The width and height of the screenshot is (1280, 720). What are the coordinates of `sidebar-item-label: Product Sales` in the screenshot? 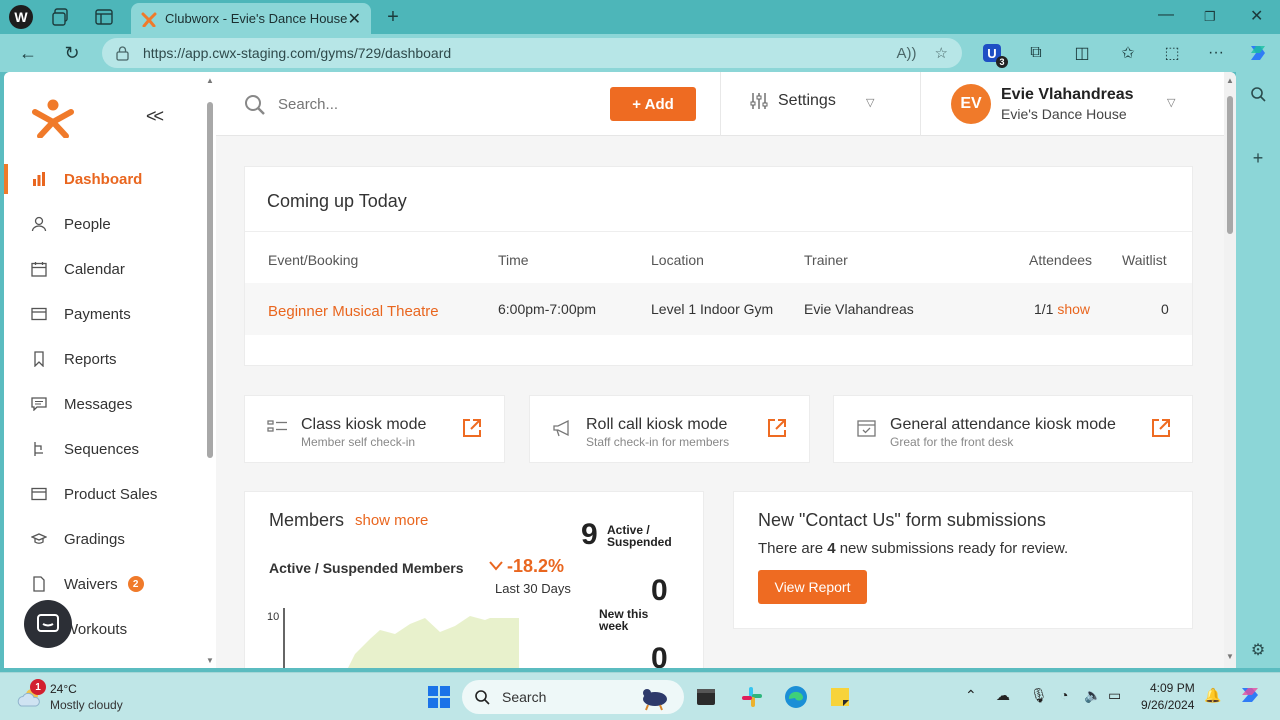 It's located at (111, 494).